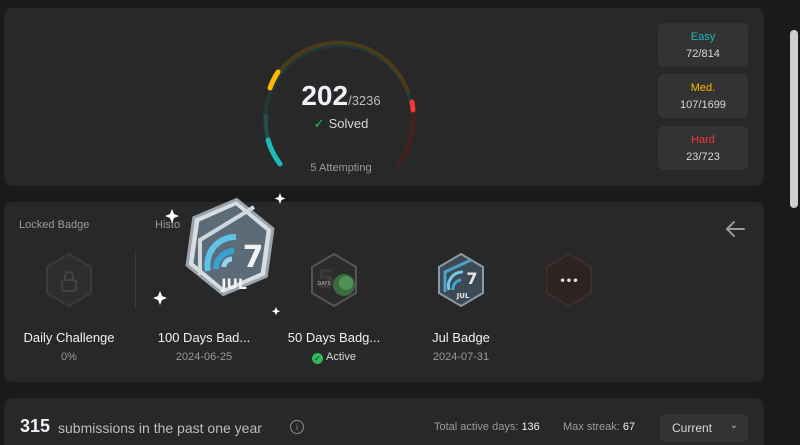  I want to click on info-icon: i, so click(297, 427).